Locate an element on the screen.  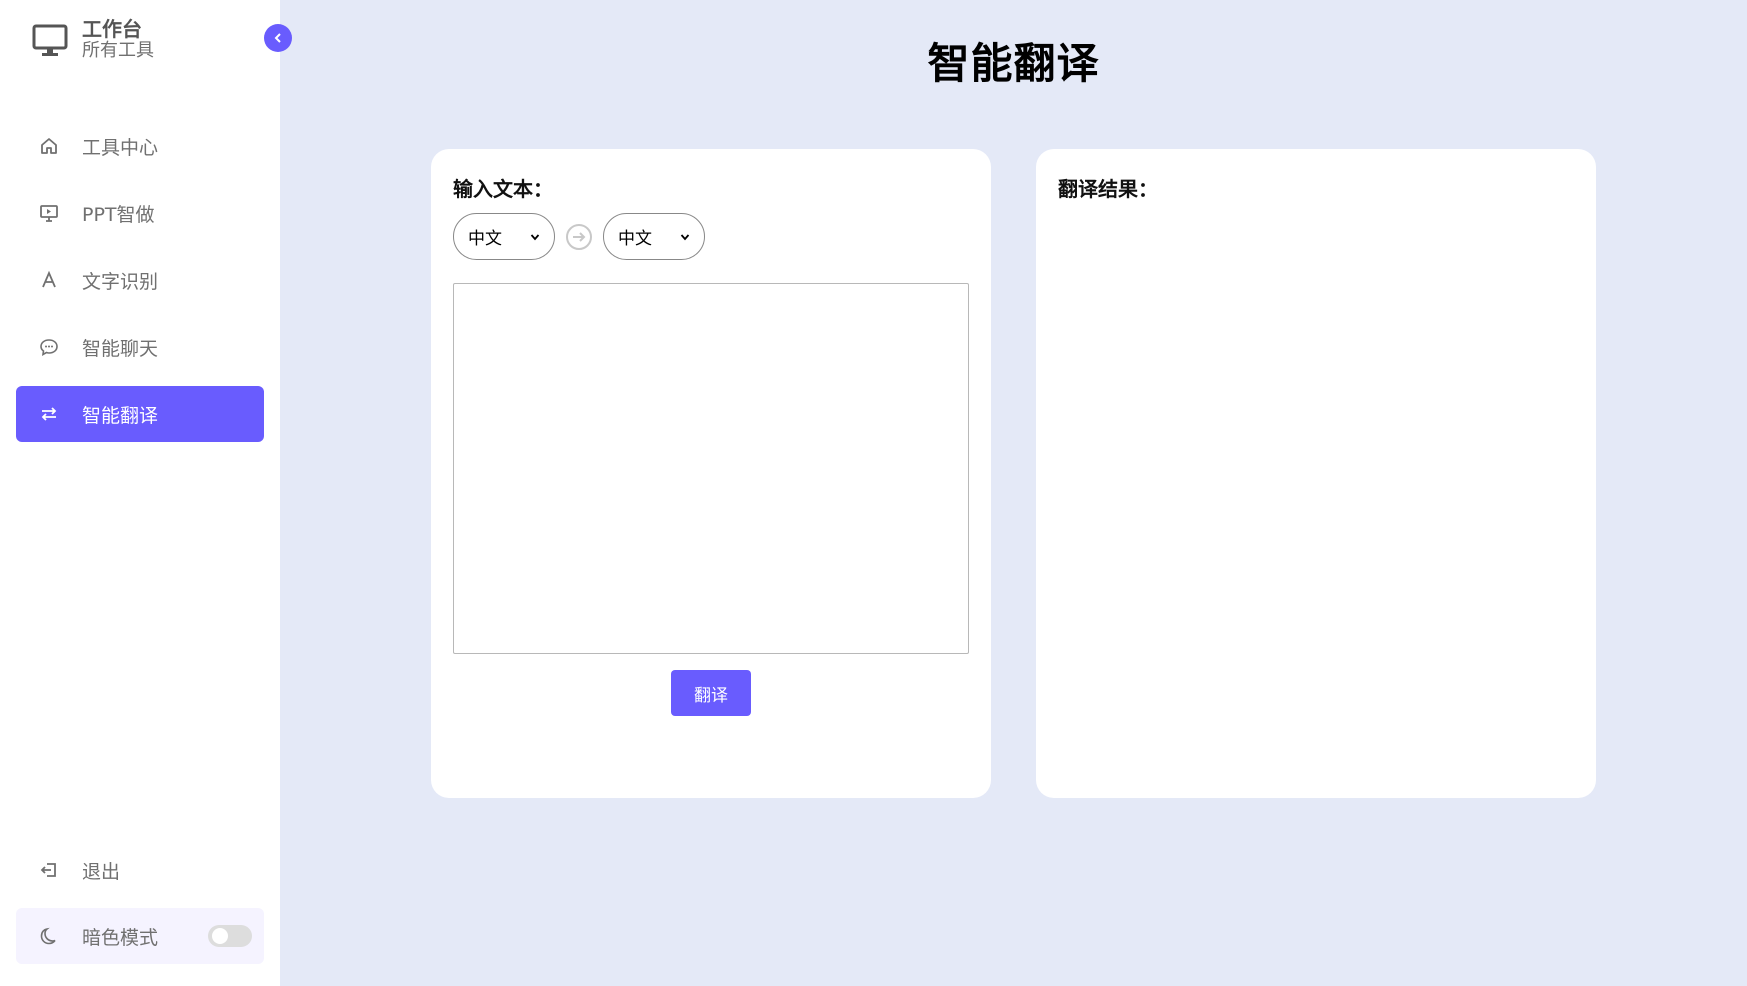
sidebar-item-chat: 智能聊天 is located at coordinates (140, 347).